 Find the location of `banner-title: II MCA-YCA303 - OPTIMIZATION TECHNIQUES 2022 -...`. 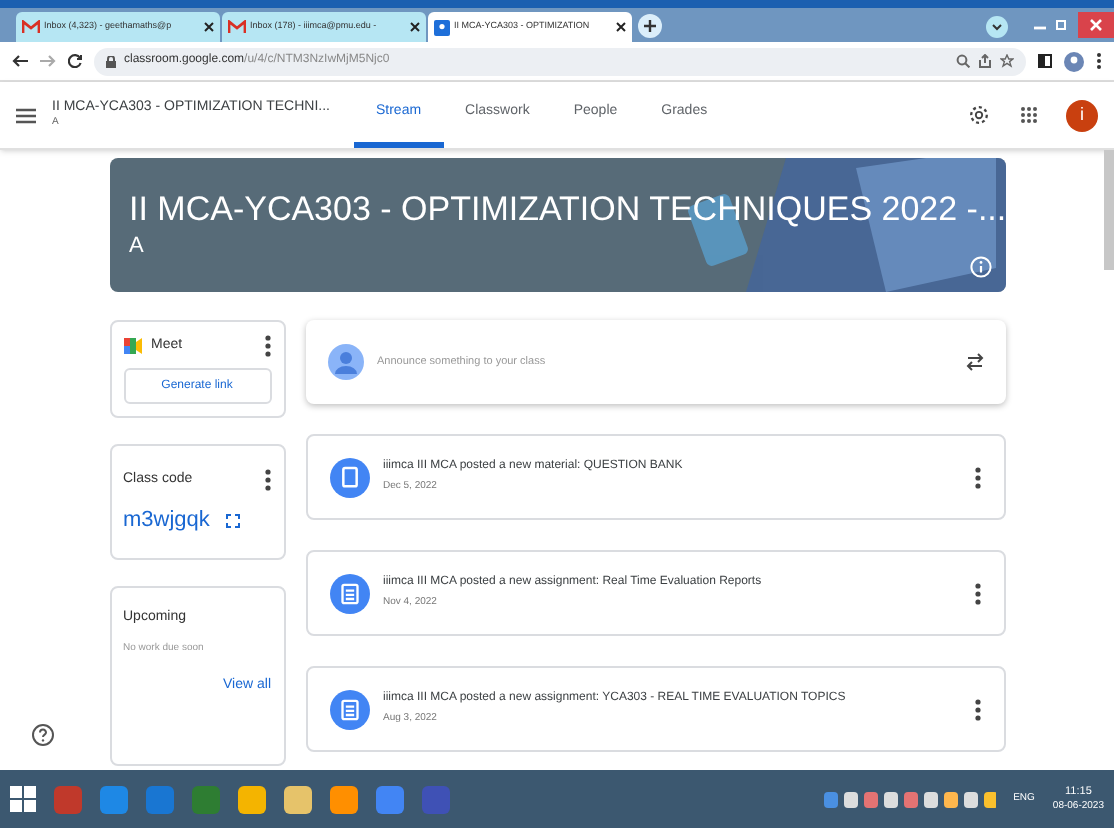

banner-title: II MCA-YCA303 - OPTIMIZATION TECHNIQUES 2022 -... is located at coordinates (567, 208).